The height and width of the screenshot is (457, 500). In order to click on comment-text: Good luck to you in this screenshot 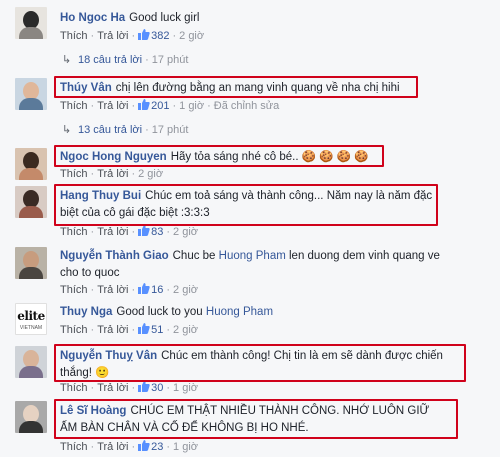, I will do `click(159, 312)`.